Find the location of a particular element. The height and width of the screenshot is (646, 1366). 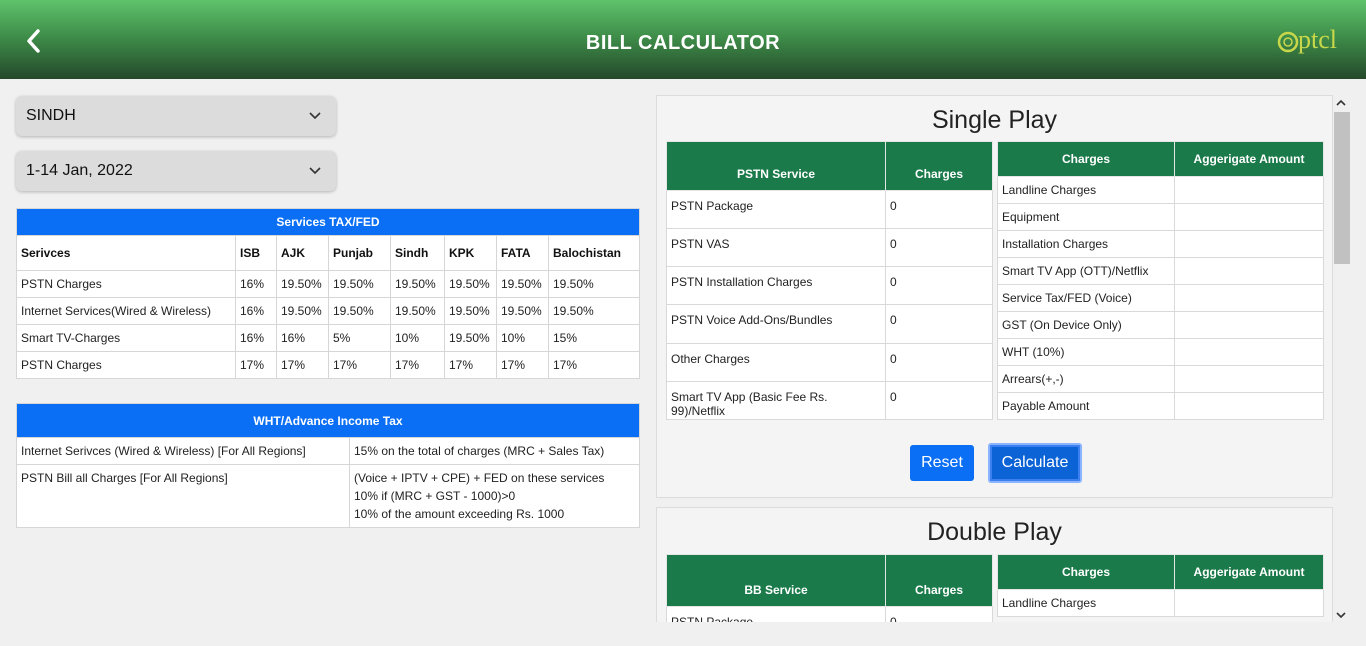

table-row: PSTN Voice Add-Ons/Bundles 0 is located at coordinates (829, 324).